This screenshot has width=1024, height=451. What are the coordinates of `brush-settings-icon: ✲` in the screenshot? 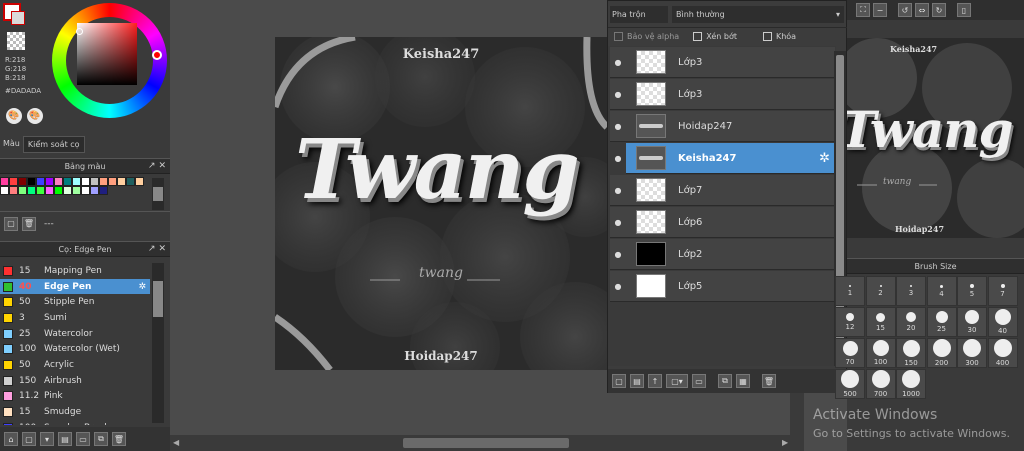 It's located at (142, 287).